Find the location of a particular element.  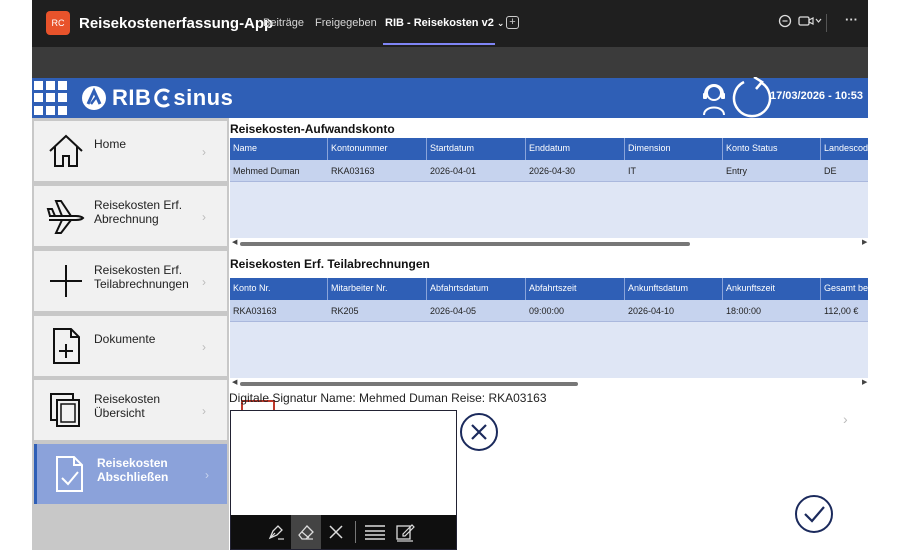

column-header: Abfahrtszeit is located at coordinates (575, 289).